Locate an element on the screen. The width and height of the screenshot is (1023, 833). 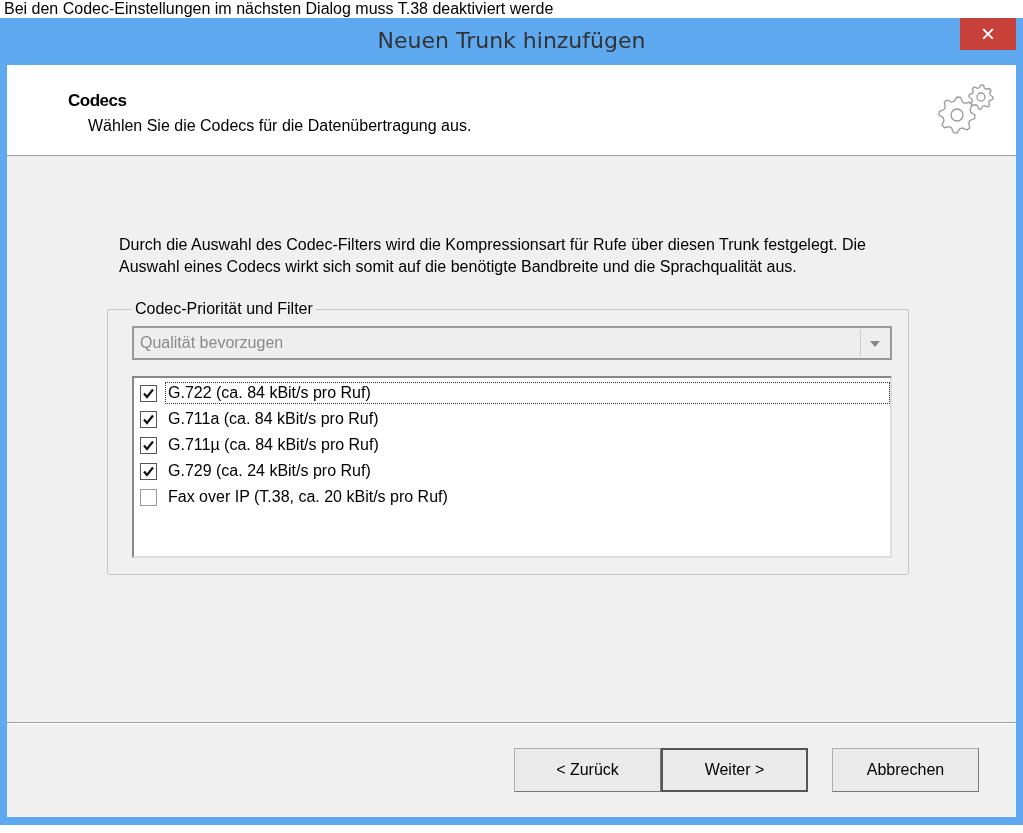
wizard-button: Weiter > is located at coordinates (734, 770).